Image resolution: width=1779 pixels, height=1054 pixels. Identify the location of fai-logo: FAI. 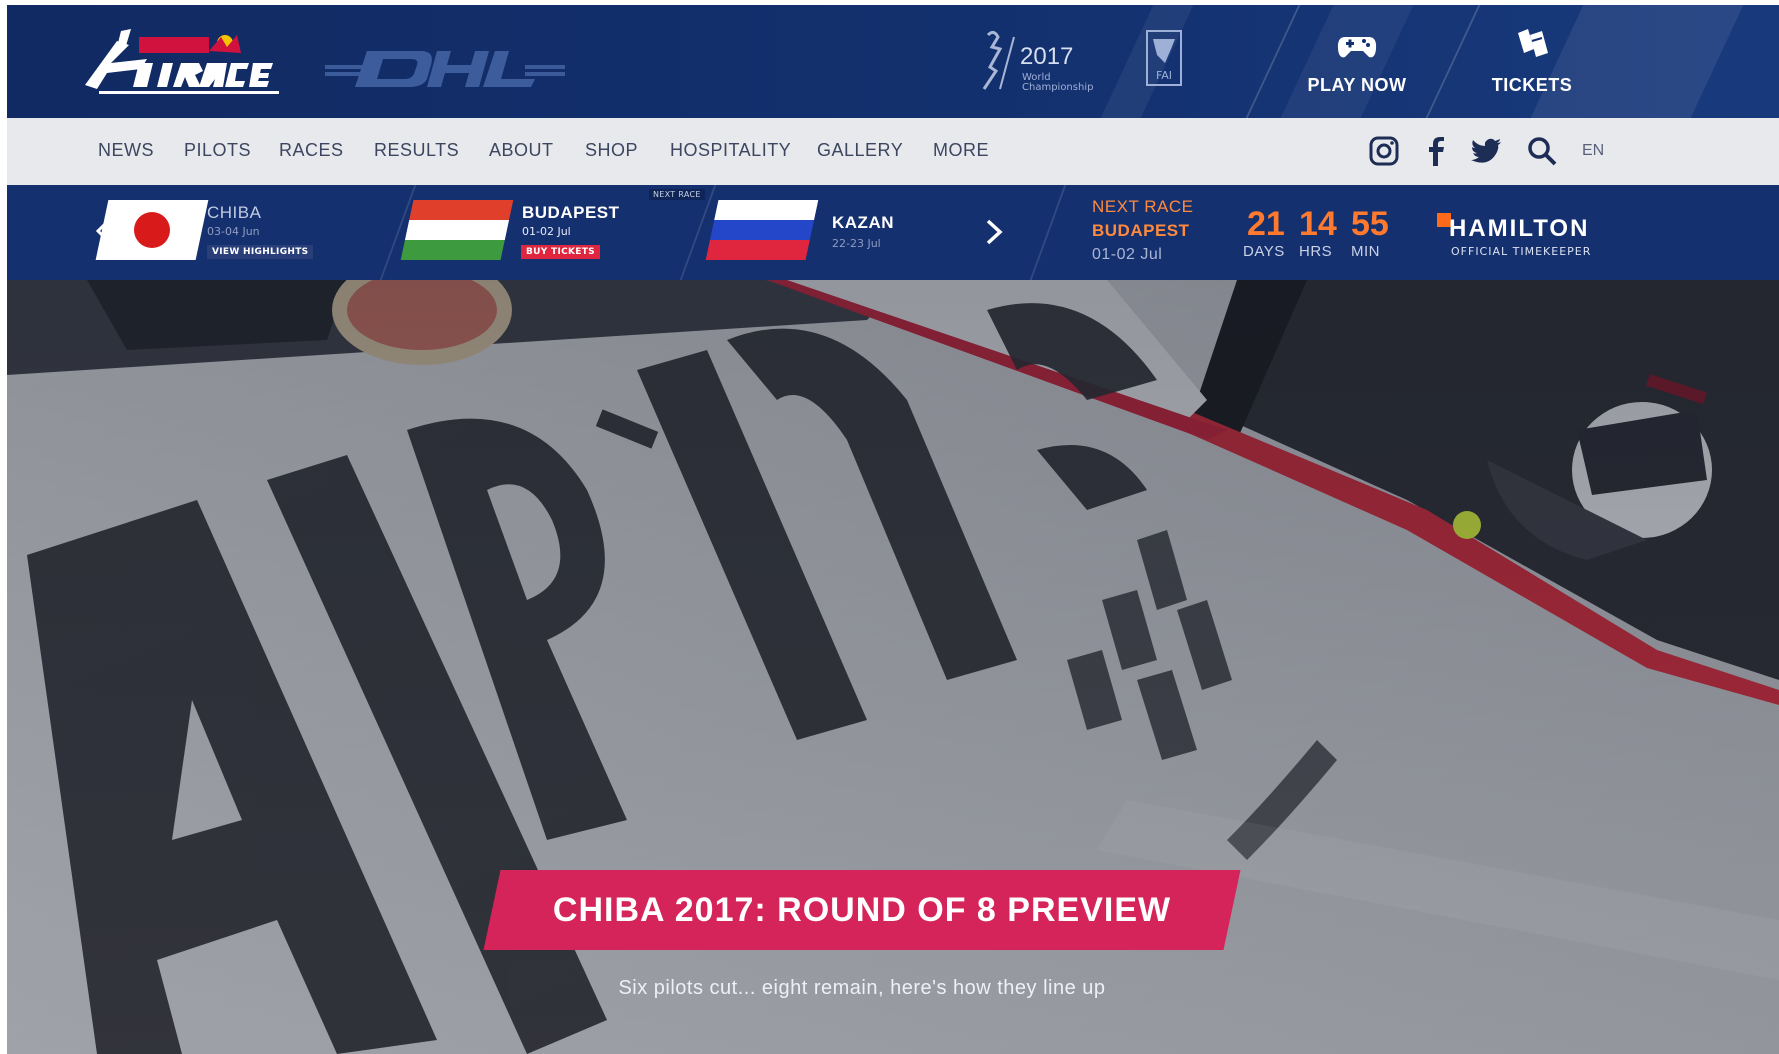
(1164, 58).